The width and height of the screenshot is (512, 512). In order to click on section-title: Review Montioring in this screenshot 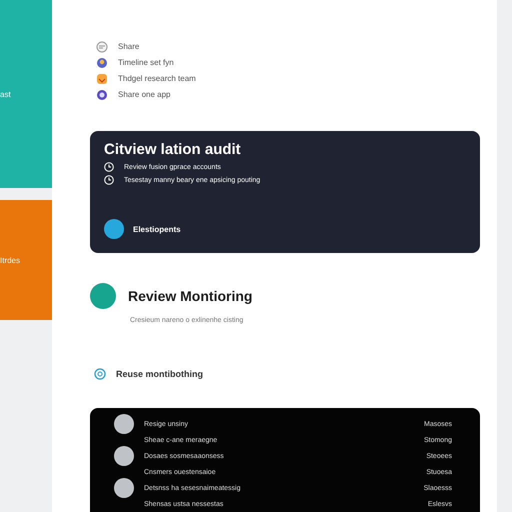, I will do `click(190, 296)`.